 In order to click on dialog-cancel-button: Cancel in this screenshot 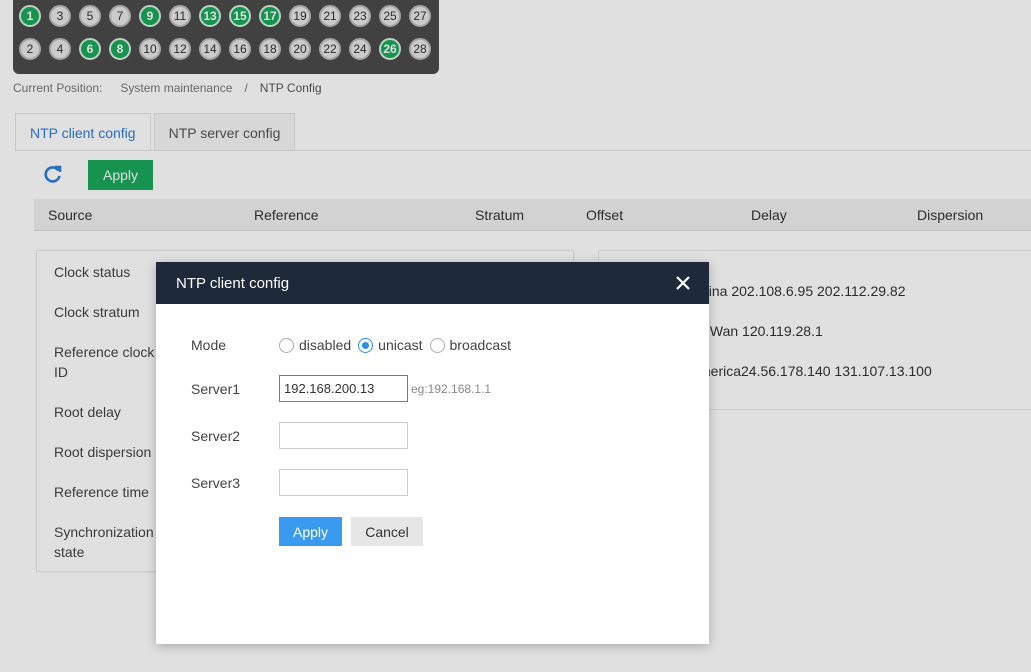, I will do `click(387, 531)`.